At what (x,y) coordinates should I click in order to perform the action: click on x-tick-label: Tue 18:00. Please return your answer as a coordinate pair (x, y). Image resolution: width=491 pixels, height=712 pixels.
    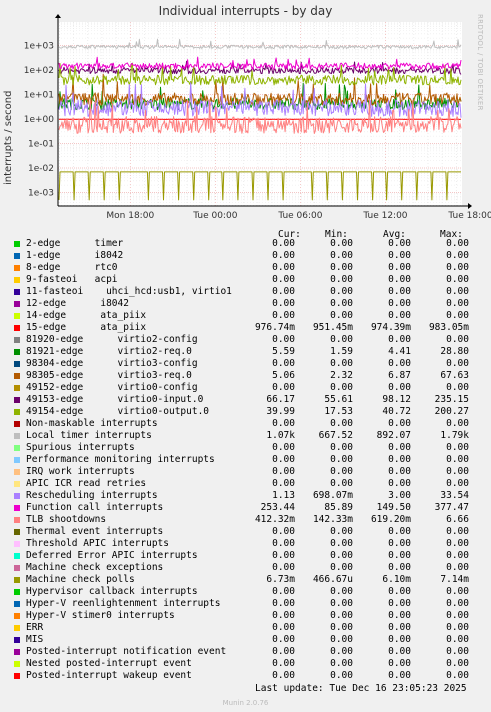
    Looking at the image, I should click on (469, 216).